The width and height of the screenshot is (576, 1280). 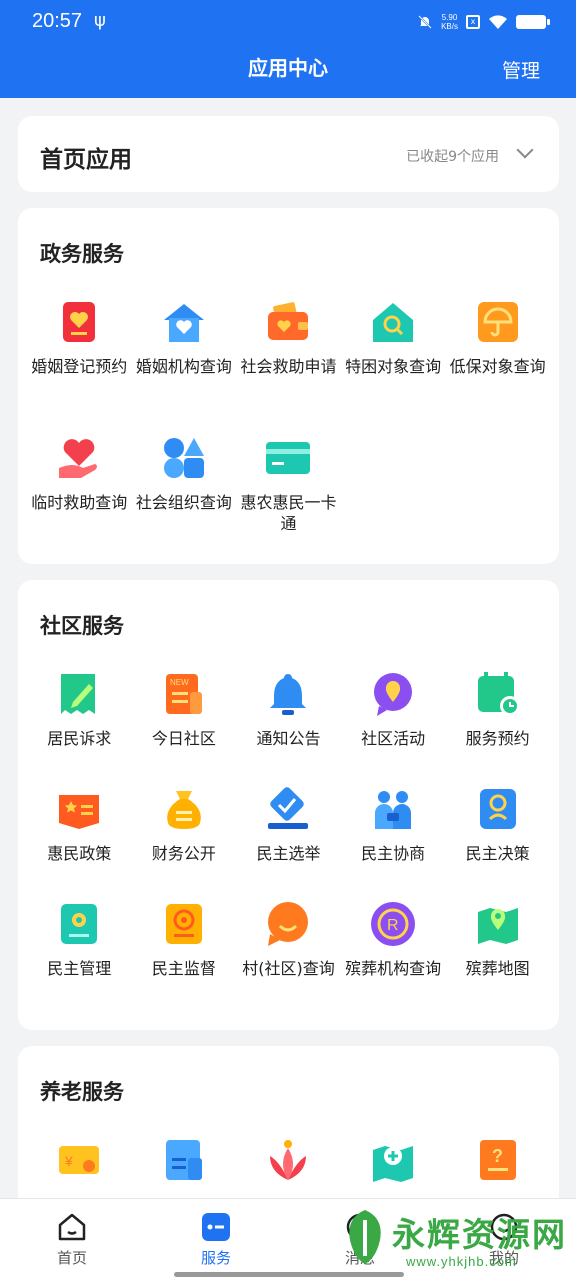 What do you see at coordinates (525, 150) in the screenshot?
I see `chevron-down-icon` at bounding box center [525, 150].